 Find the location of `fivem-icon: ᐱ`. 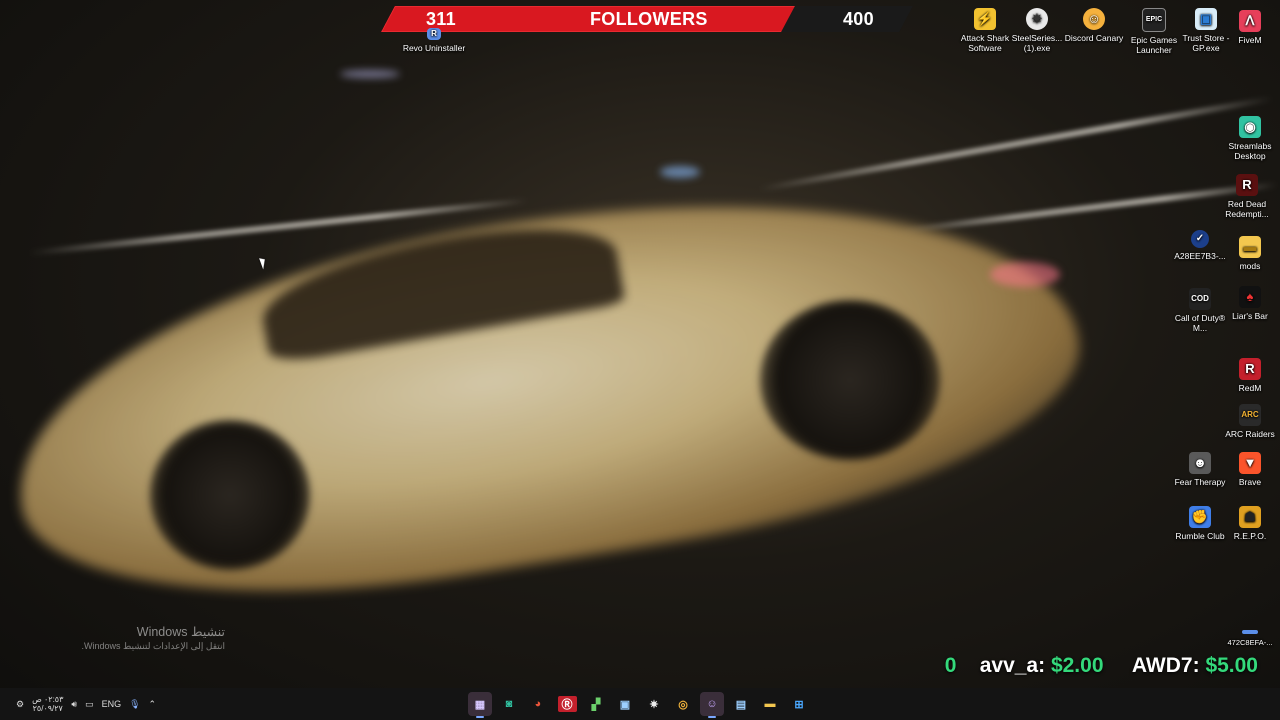

fivem-icon: ᐱ is located at coordinates (1250, 21).